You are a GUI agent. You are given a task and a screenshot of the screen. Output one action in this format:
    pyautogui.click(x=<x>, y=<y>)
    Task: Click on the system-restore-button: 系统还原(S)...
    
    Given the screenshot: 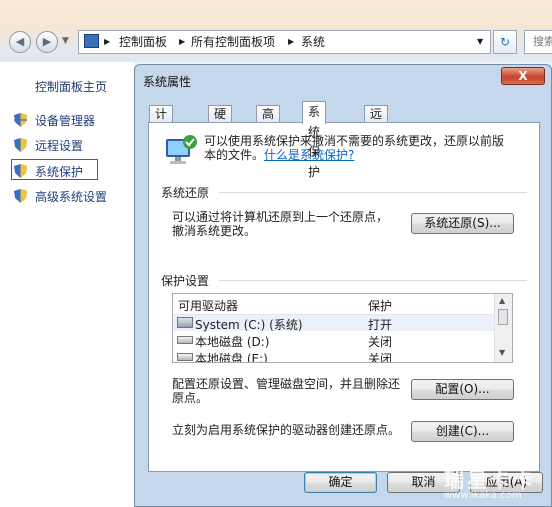 What is the action you would take?
    pyautogui.click(x=462, y=223)
    